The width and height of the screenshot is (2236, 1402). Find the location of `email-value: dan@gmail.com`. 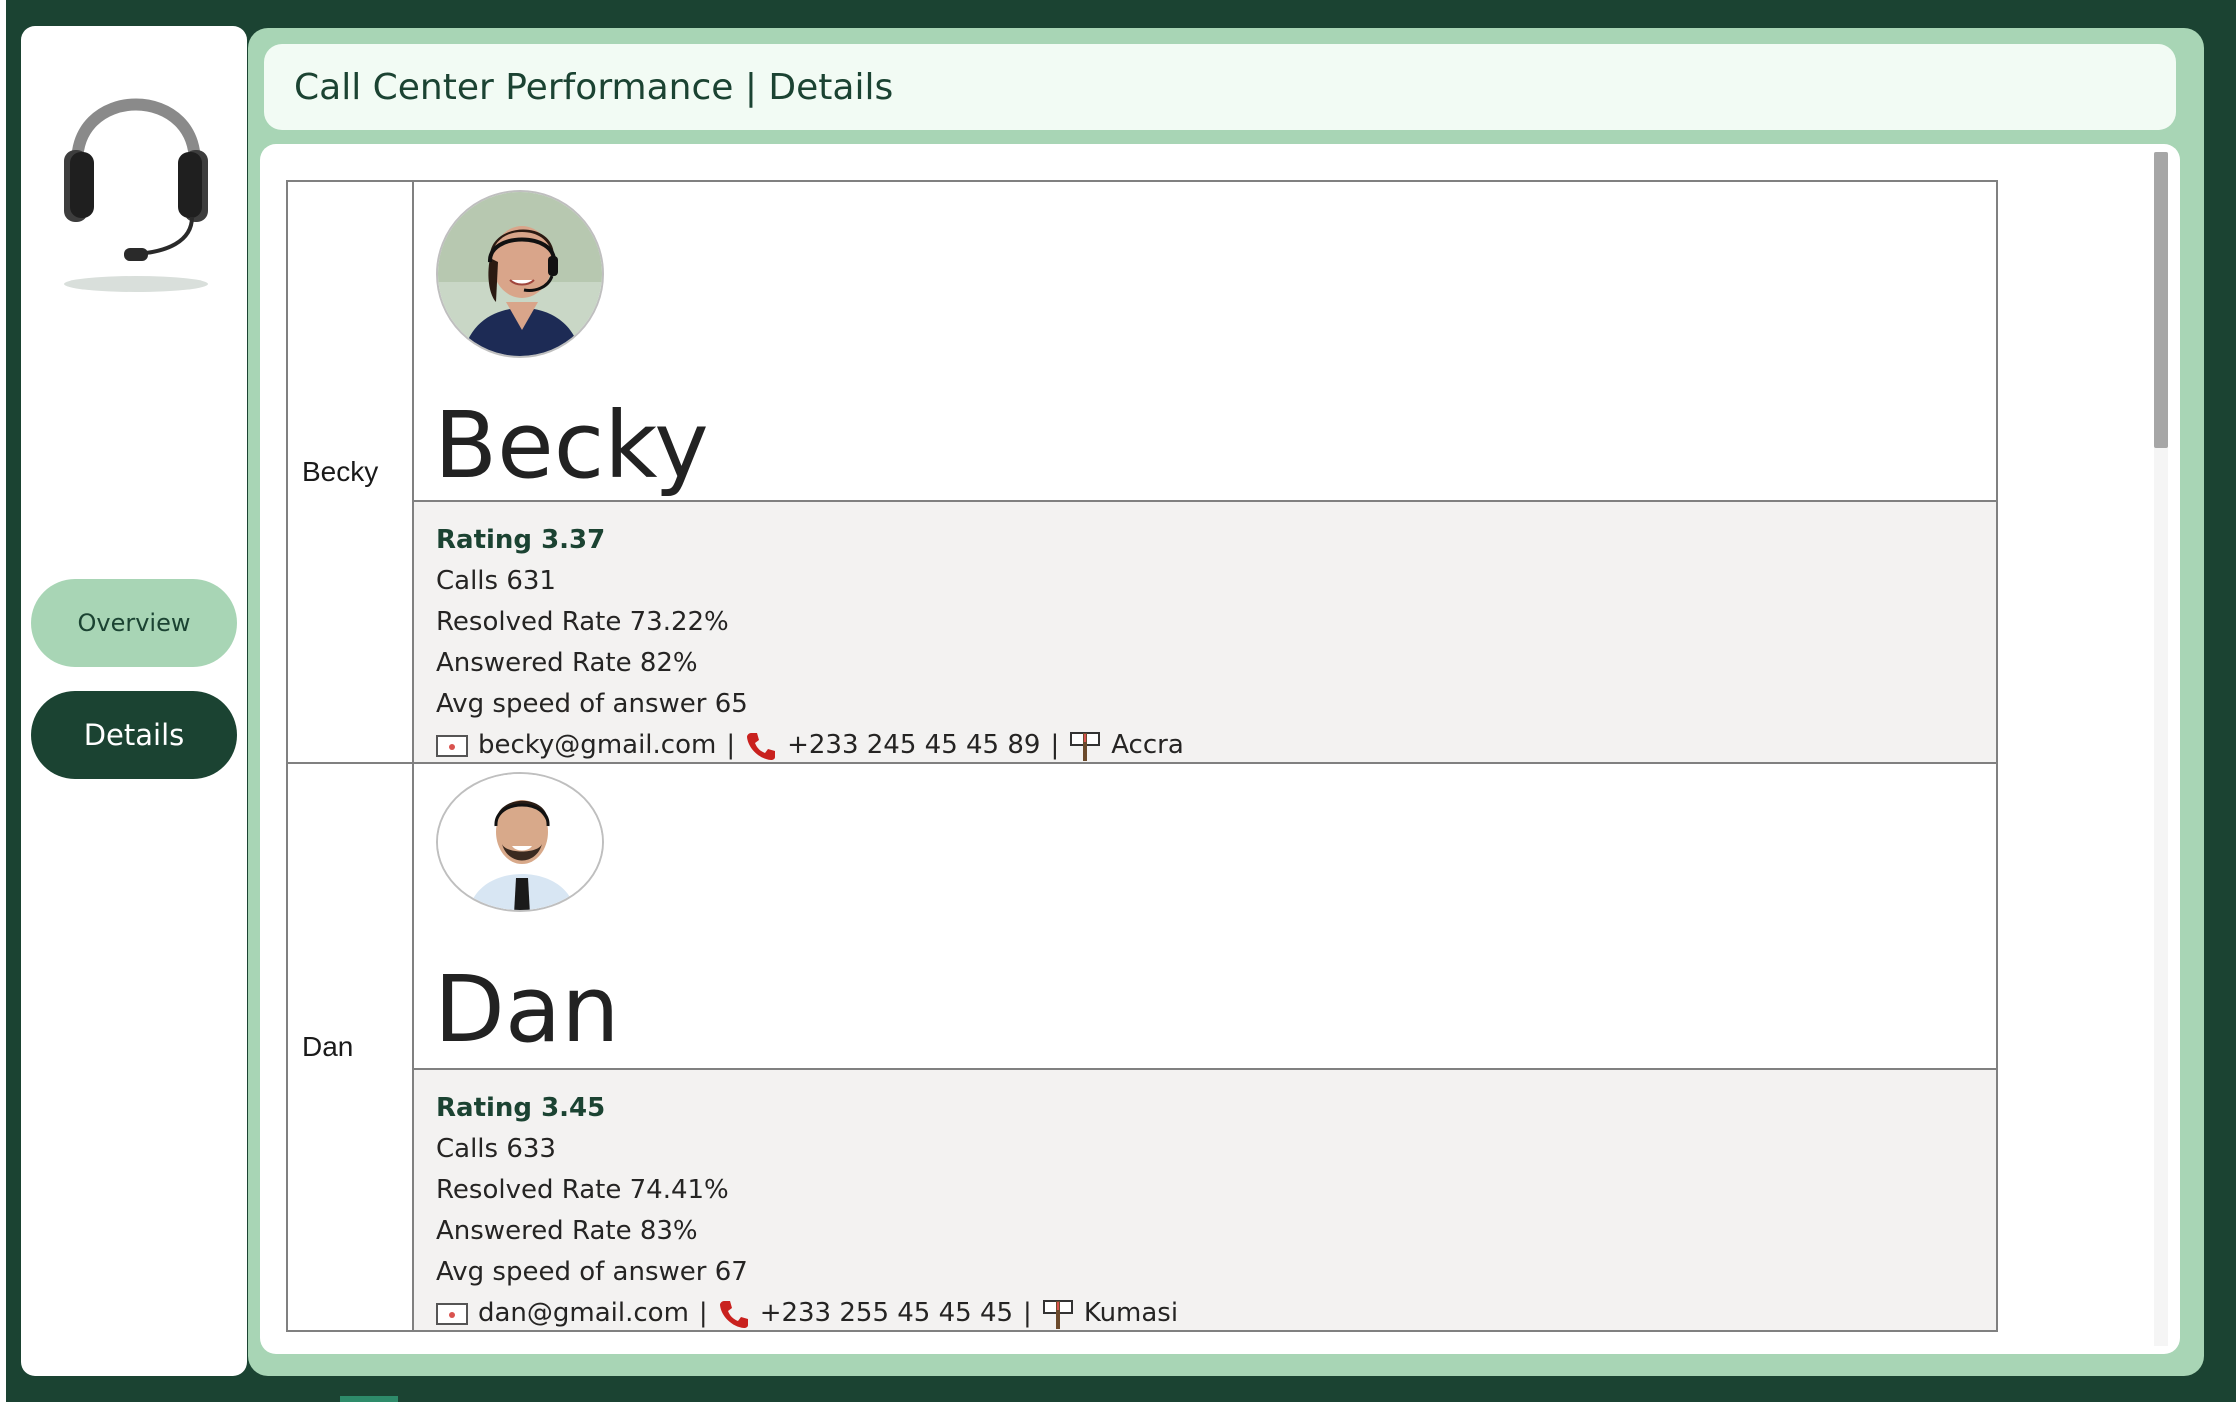

email-value: dan@gmail.com is located at coordinates (583, 1313).